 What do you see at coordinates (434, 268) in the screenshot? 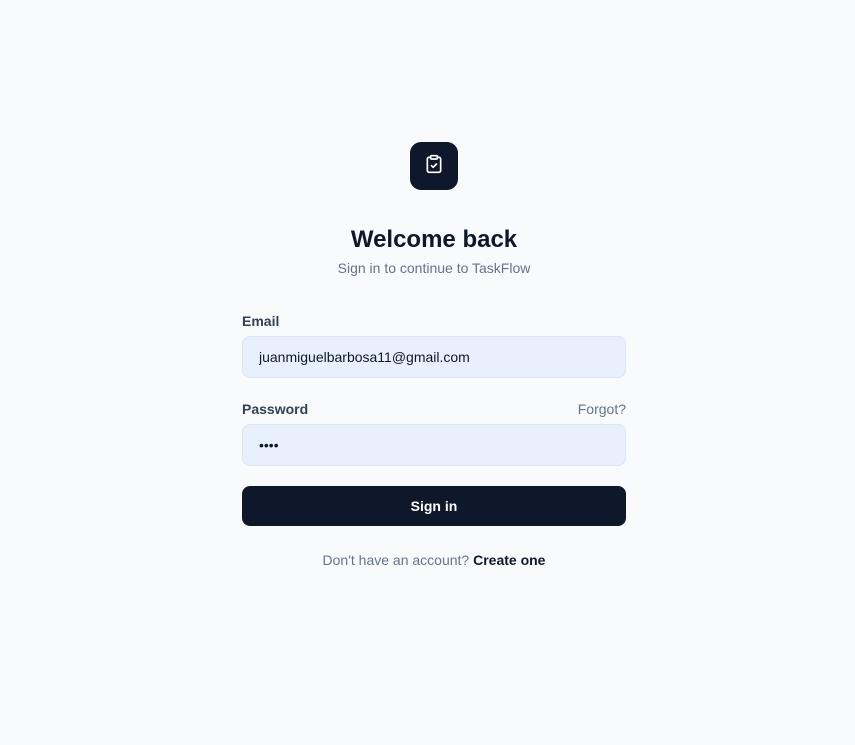
I see `page-subtitle: Sign in to continue to TaskFlow` at bounding box center [434, 268].